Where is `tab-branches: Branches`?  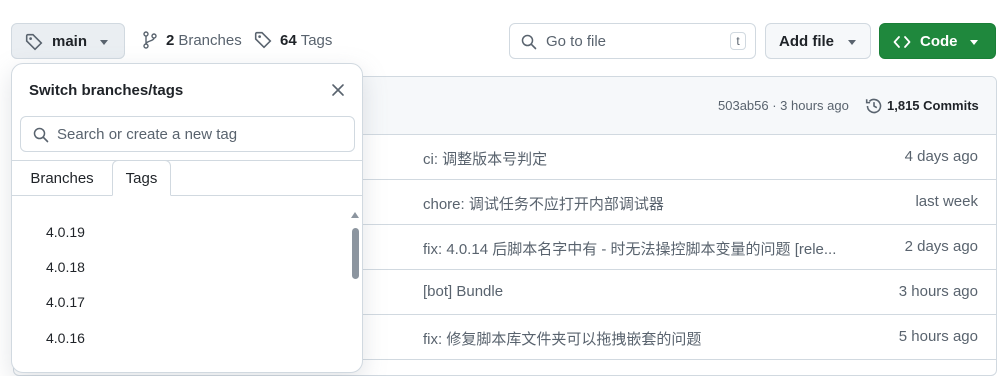
tab-branches: Branches is located at coordinates (62, 178).